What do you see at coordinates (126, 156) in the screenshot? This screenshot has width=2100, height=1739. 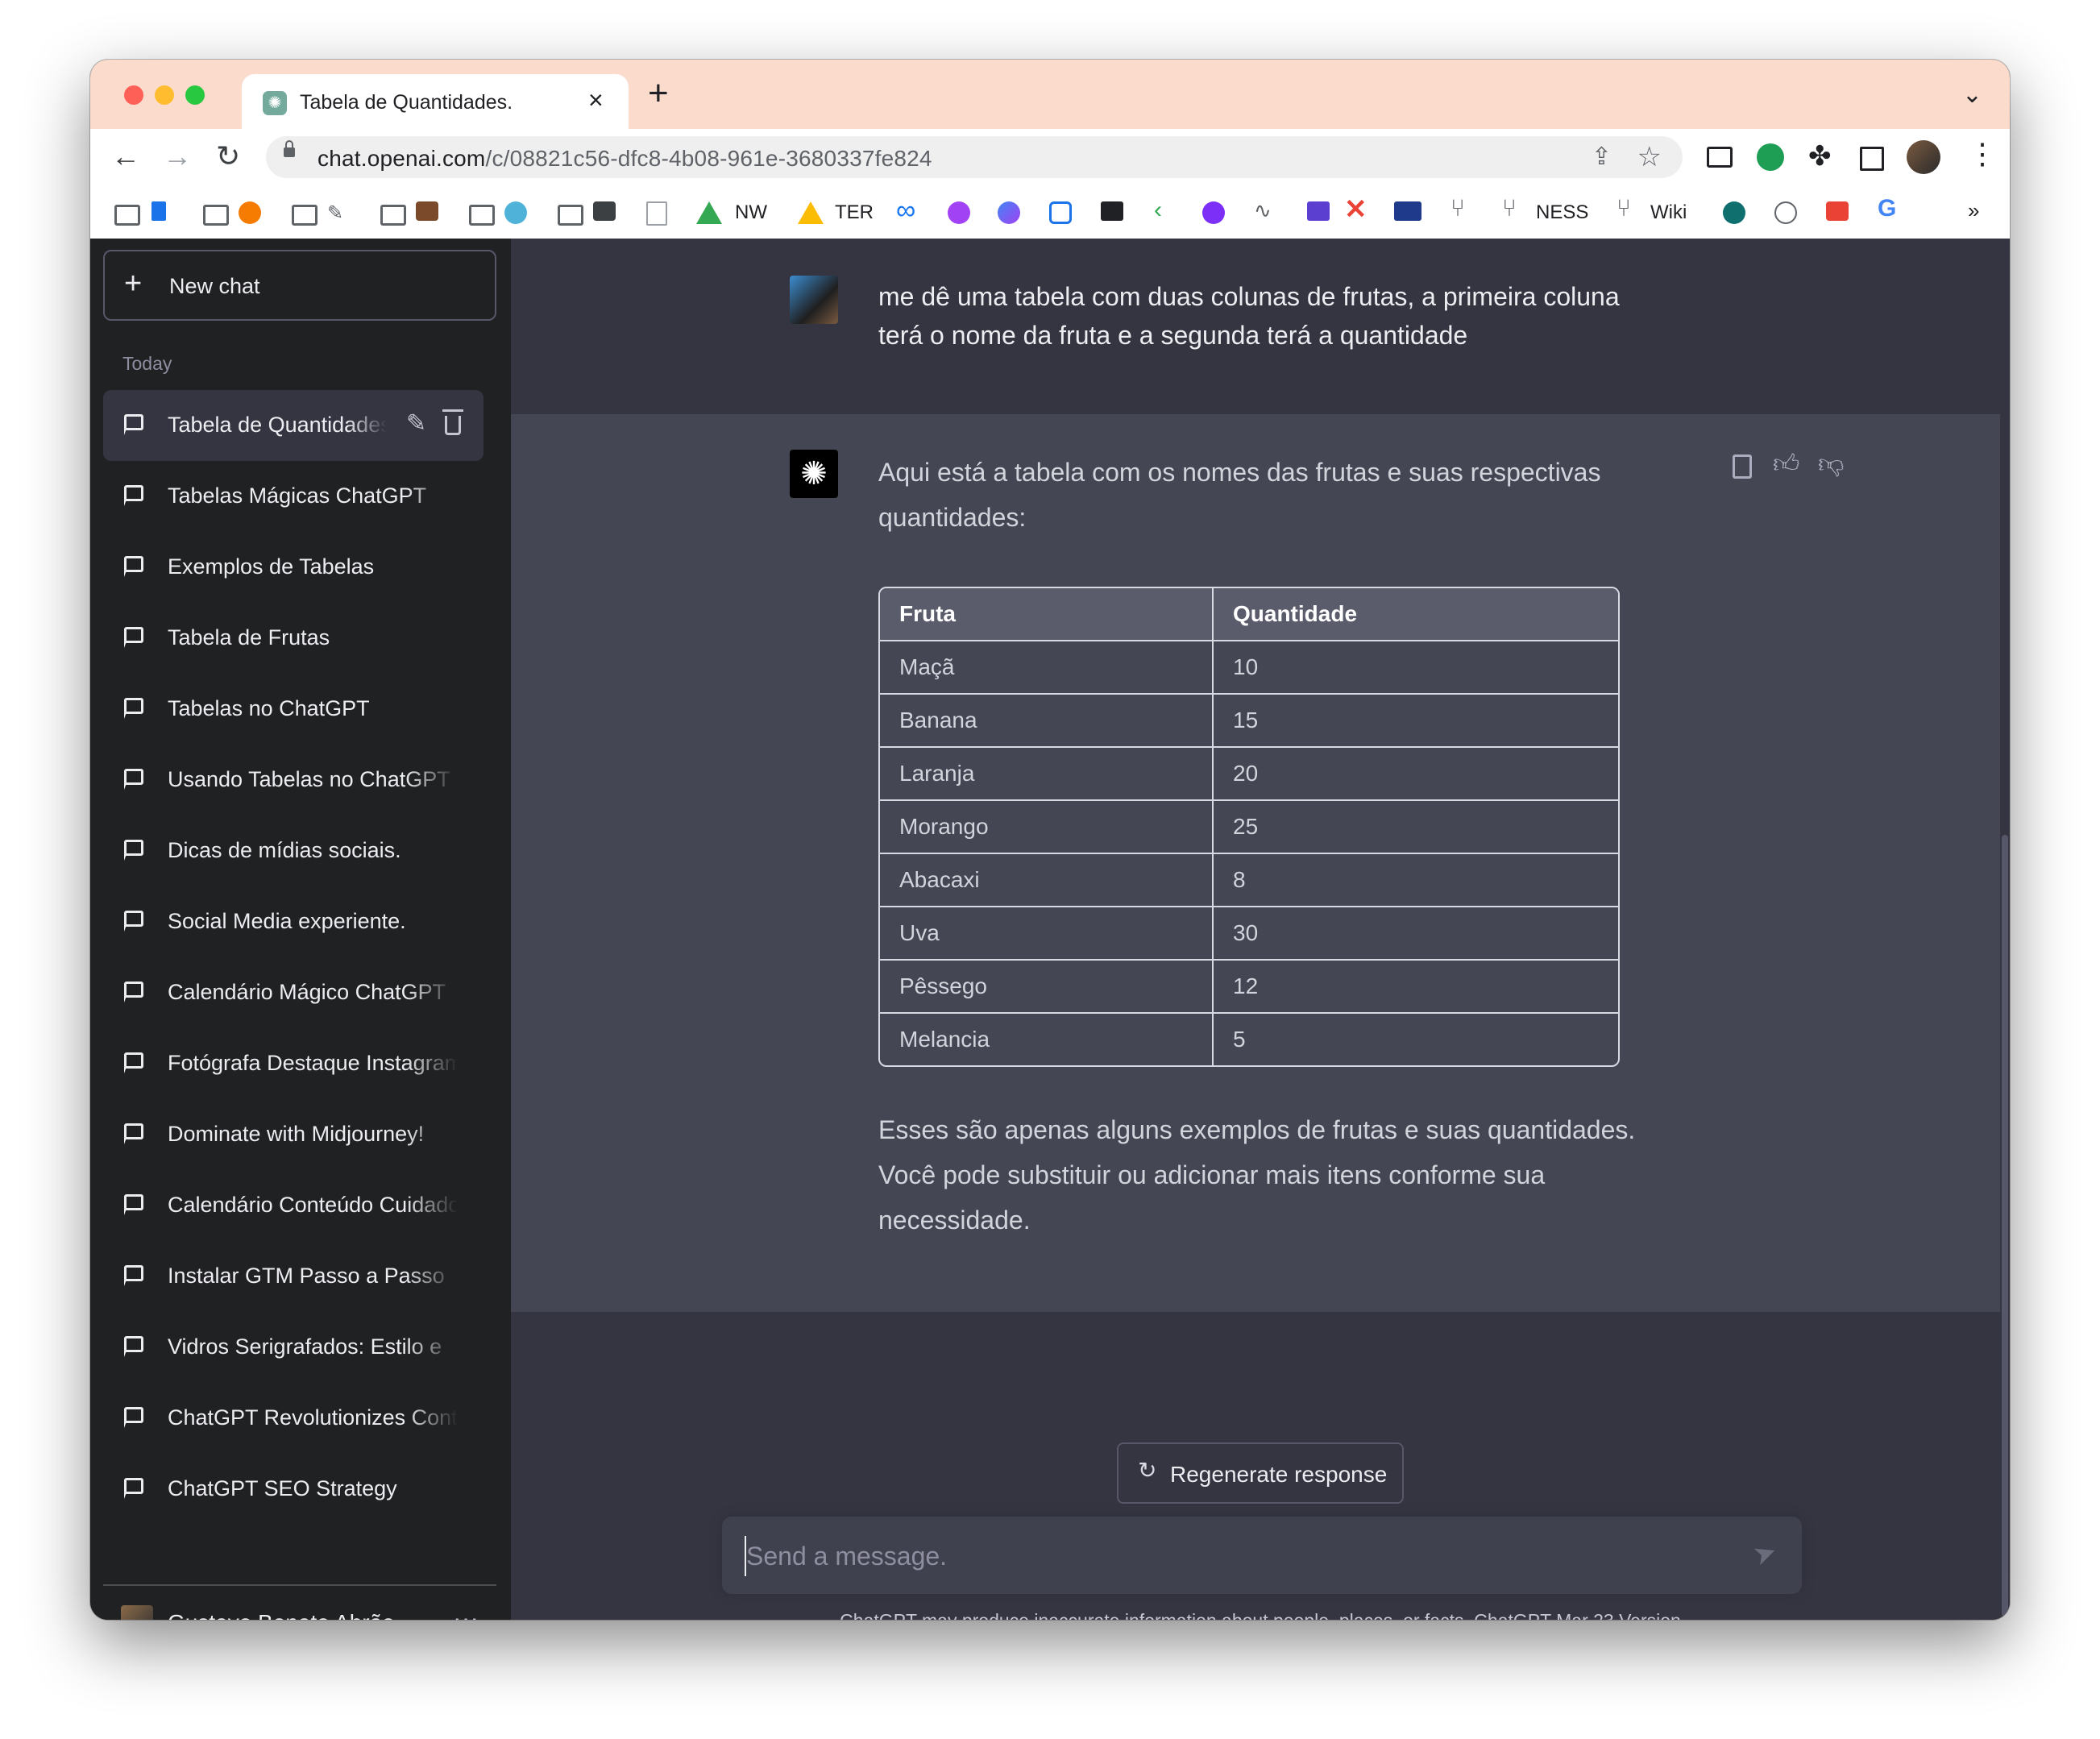 I see `back-arrow-icon: ←` at bounding box center [126, 156].